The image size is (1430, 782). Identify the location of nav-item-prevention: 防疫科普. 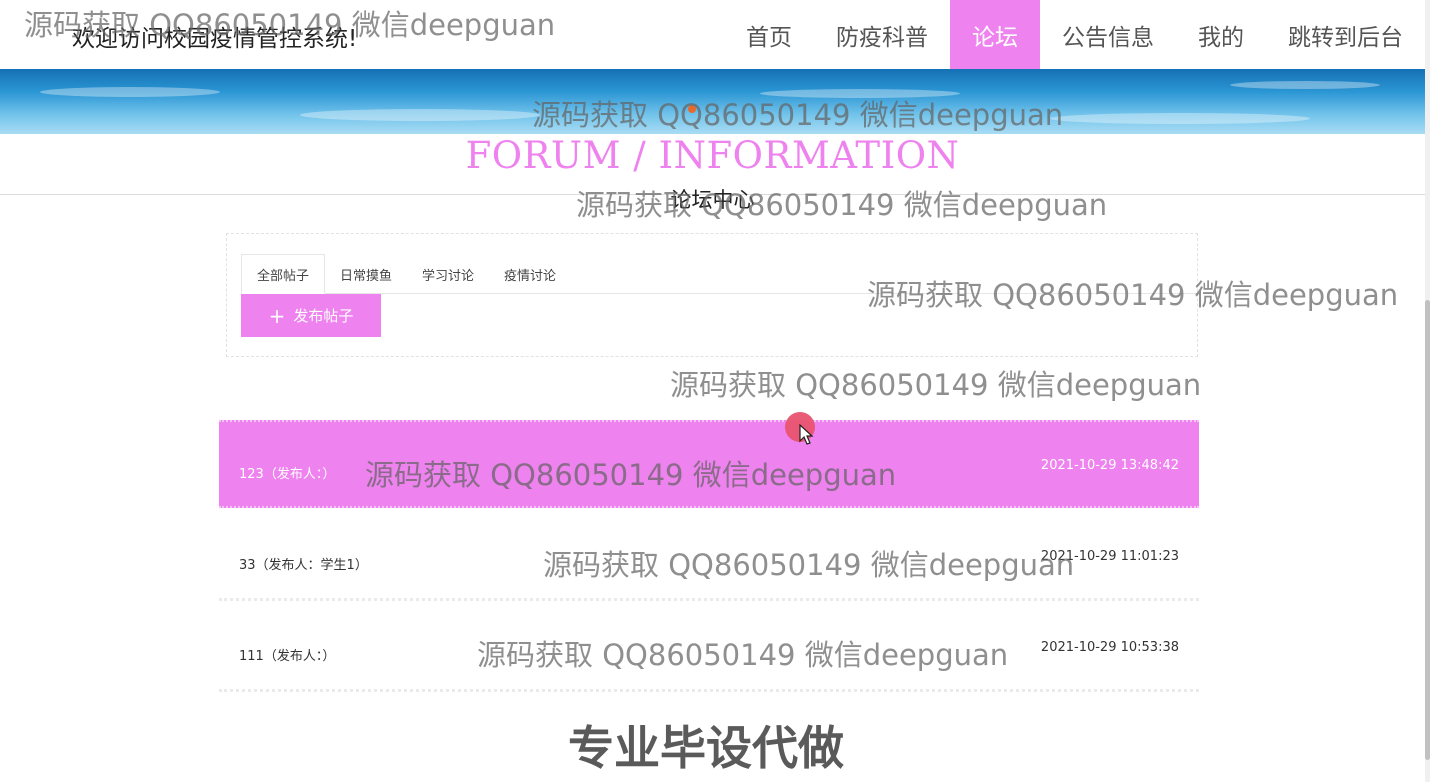
(882, 34).